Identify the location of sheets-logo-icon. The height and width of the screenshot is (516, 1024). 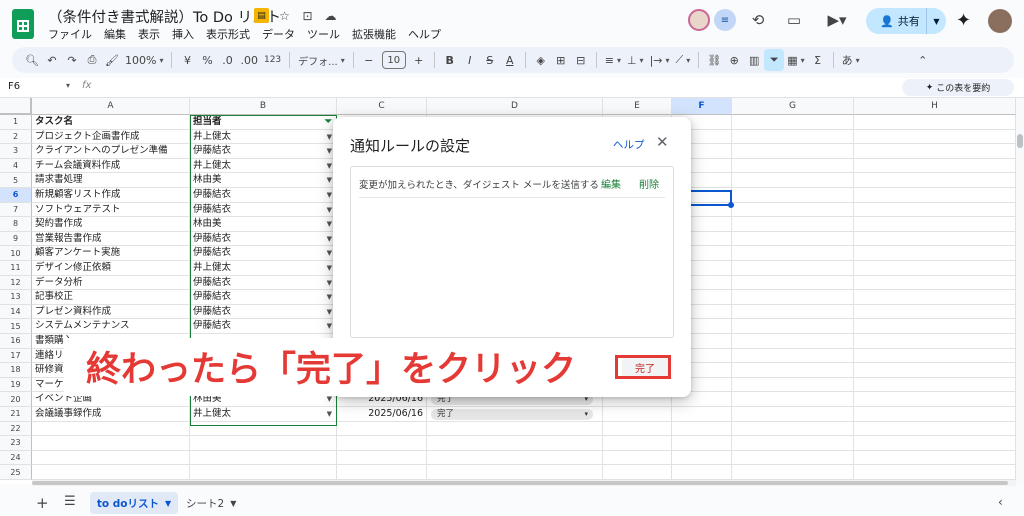
(23, 24).